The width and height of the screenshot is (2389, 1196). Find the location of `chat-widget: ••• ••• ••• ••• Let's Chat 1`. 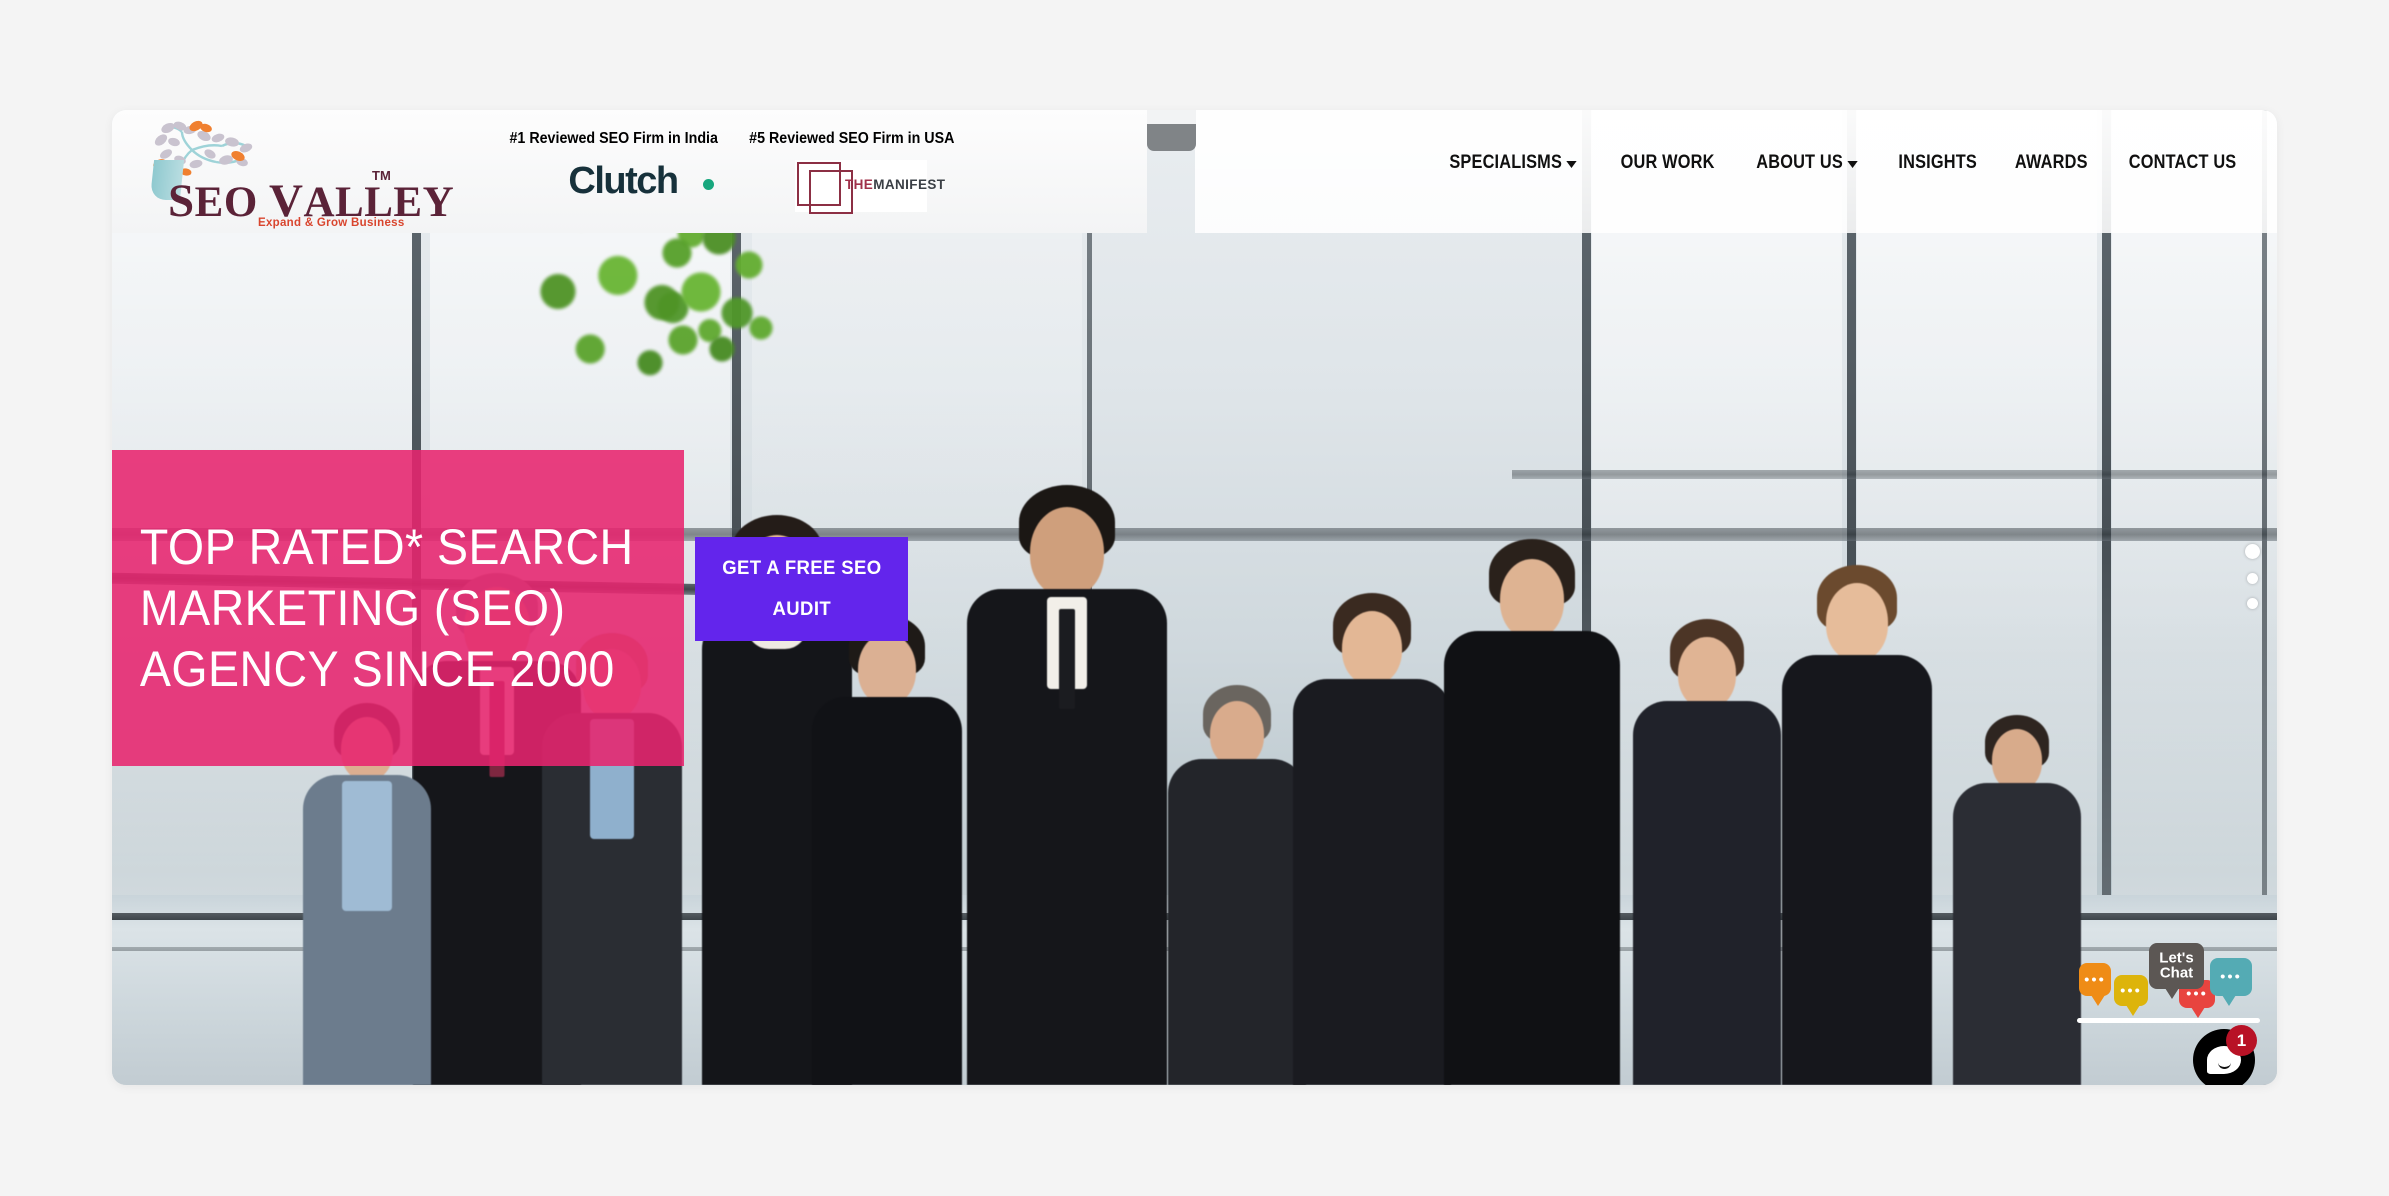

chat-widget: ••• ••• ••• ••• Let's Chat 1 is located at coordinates (2172, 1005).